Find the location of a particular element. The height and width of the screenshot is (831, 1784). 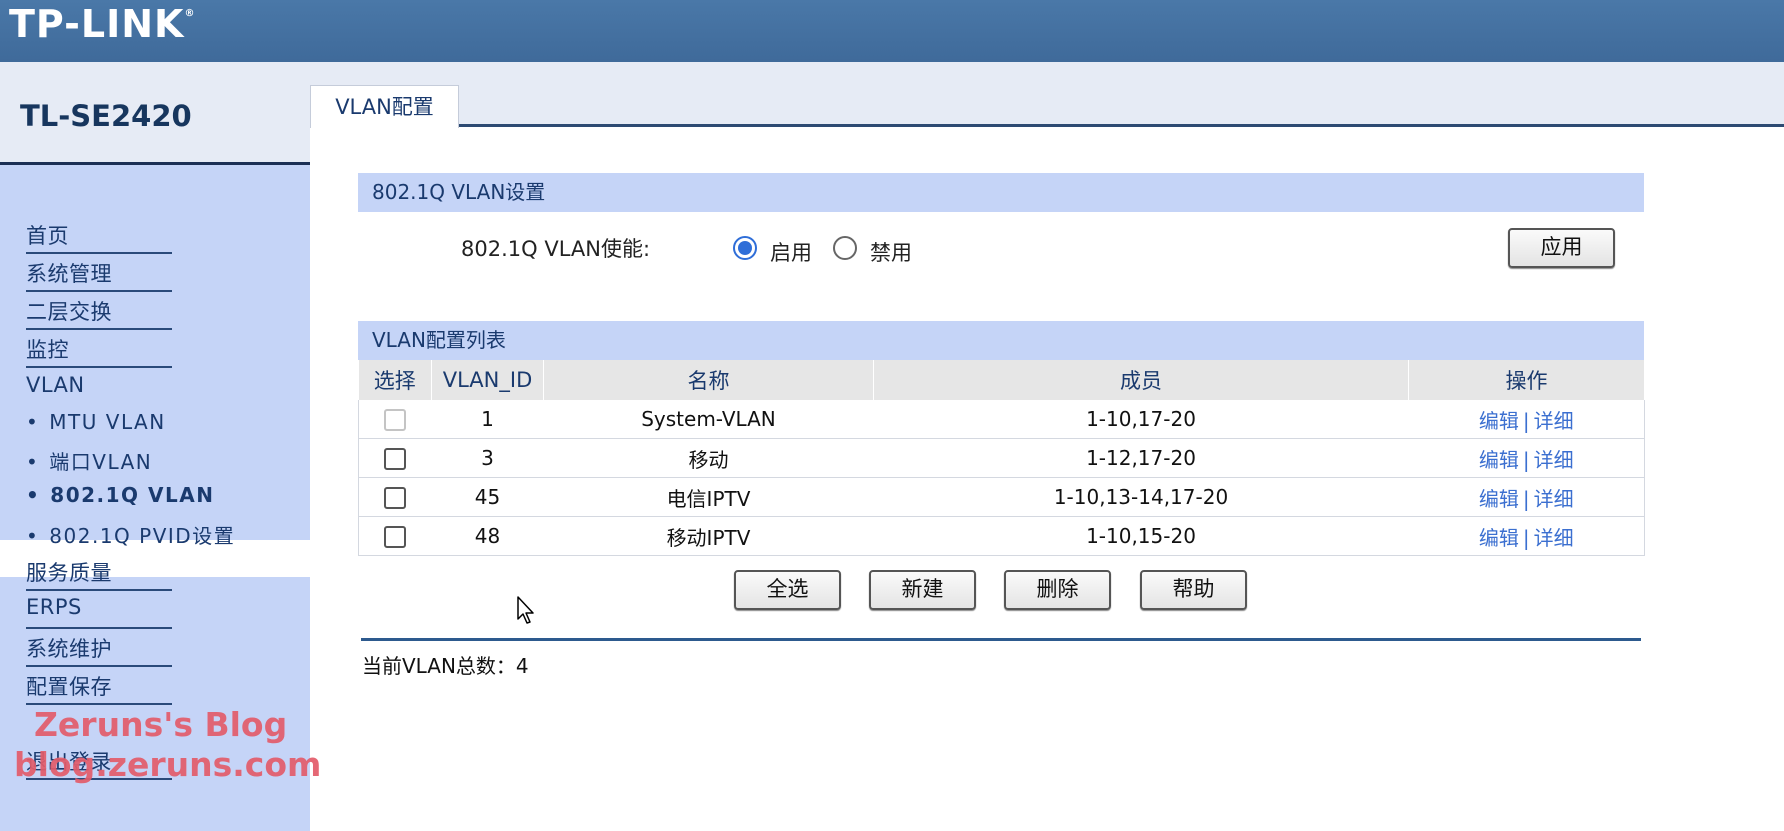

nav-item-layer2-switching: 二层交换 is located at coordinates (69, 311).